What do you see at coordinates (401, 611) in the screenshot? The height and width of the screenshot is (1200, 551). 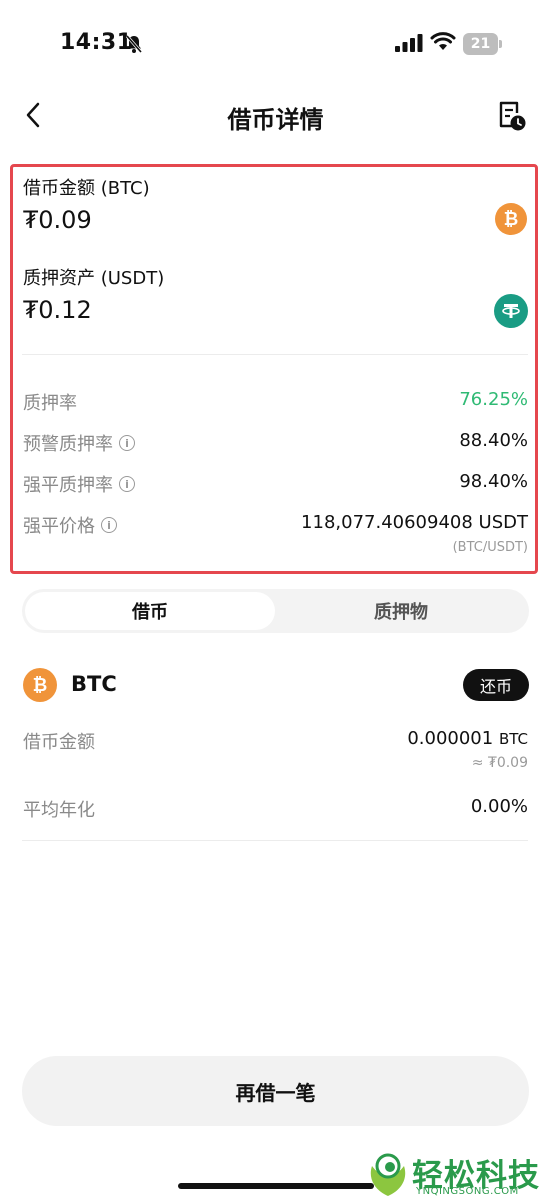 I see `tab-collateral: 质押物` at bounding box center [401, 611].